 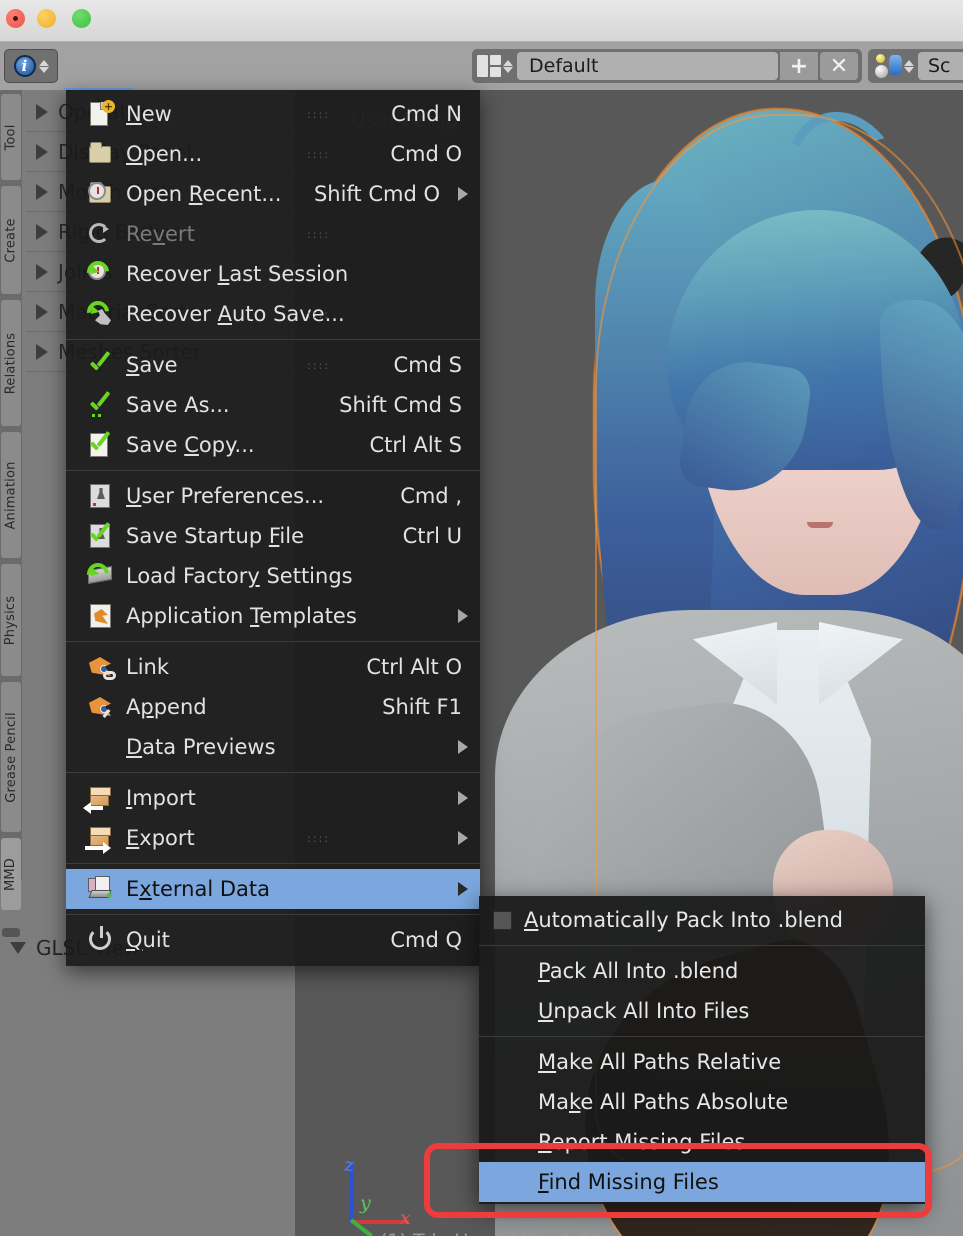 I want to click on submenu-item-unpack-all: Unpack All Into Files, so click(x=702, y=1011).